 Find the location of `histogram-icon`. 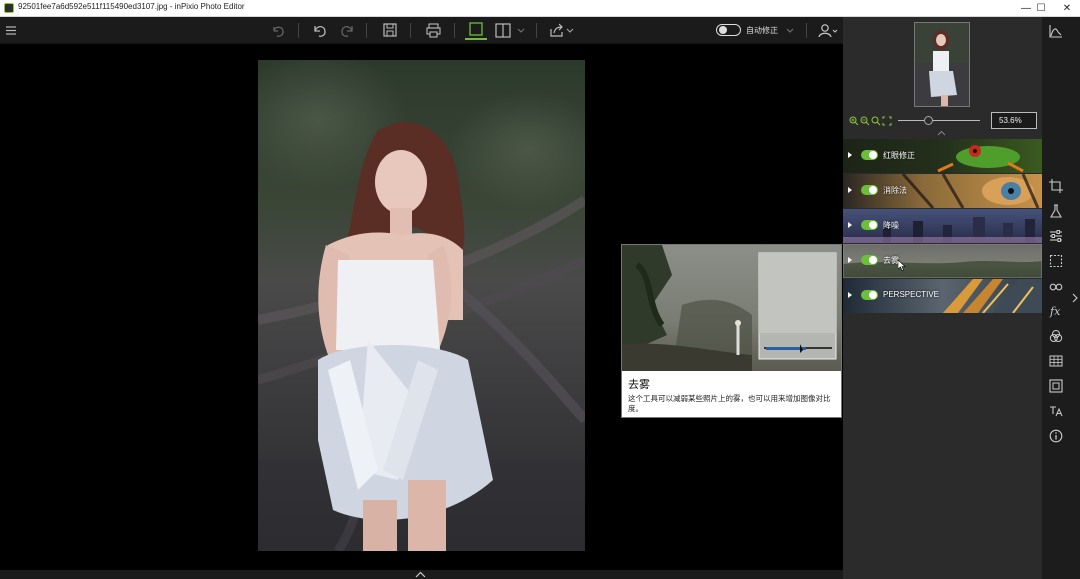

histogram-icon is located at coordinates (1056, 31).